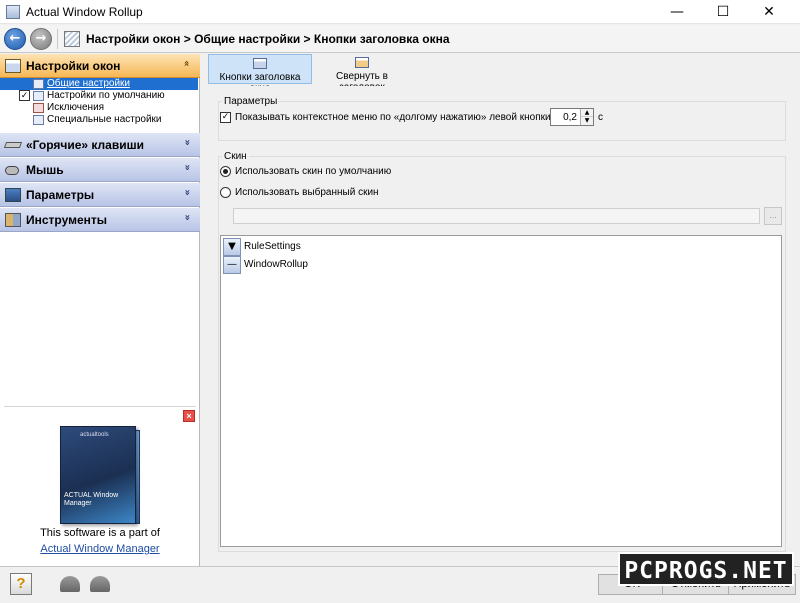 This screenshot has height=603, width=800. I want to click on spin-down-icon: ▼, so click(586, 121).